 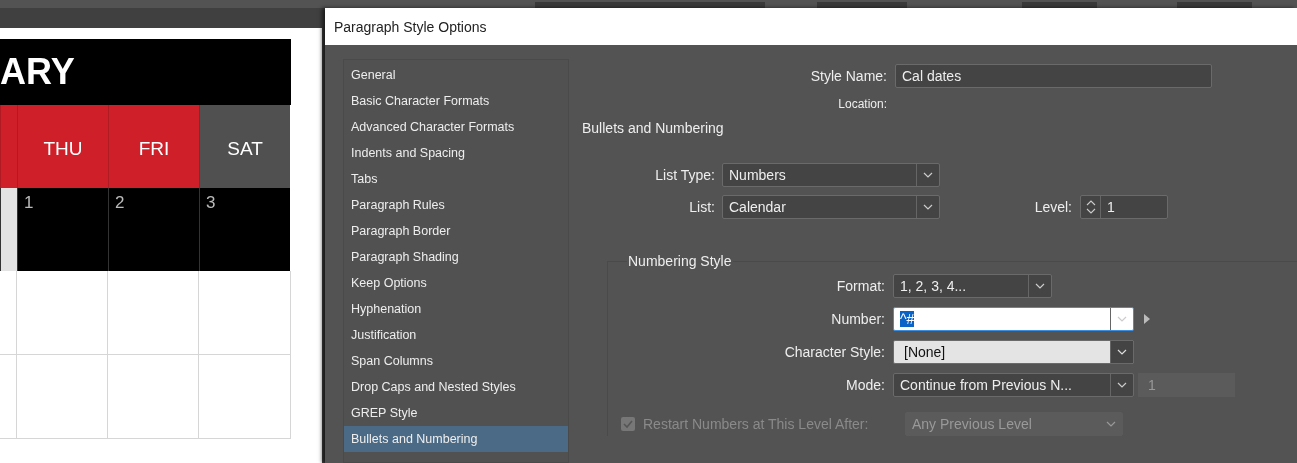 What do you see at coordinates (456, 283) in the screenshot?
I see `category-item: Keep Options` at bounding box center [456, 283].